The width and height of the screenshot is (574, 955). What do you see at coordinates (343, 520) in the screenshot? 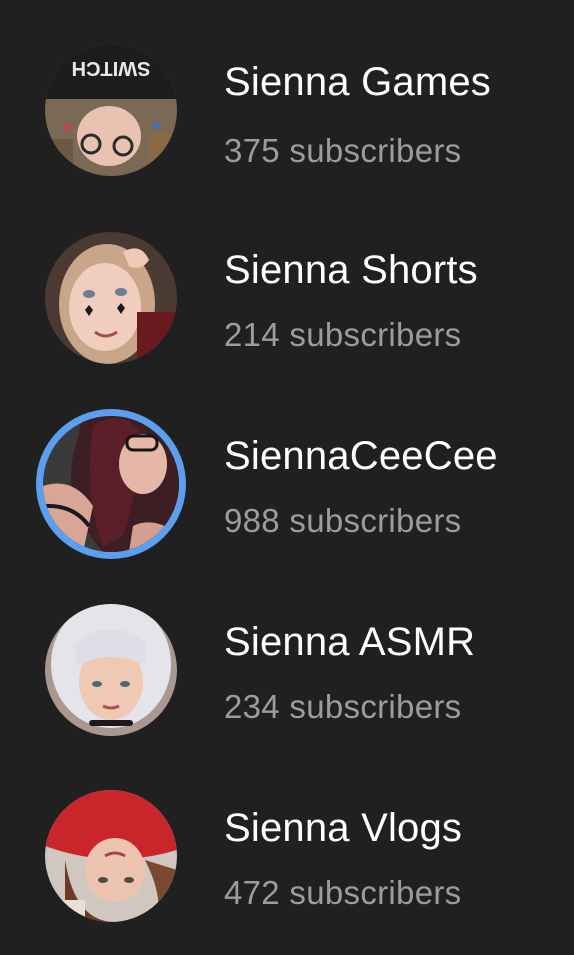
I see `subscriber-count: 988 subscribers` at bounding box center [343, 520].